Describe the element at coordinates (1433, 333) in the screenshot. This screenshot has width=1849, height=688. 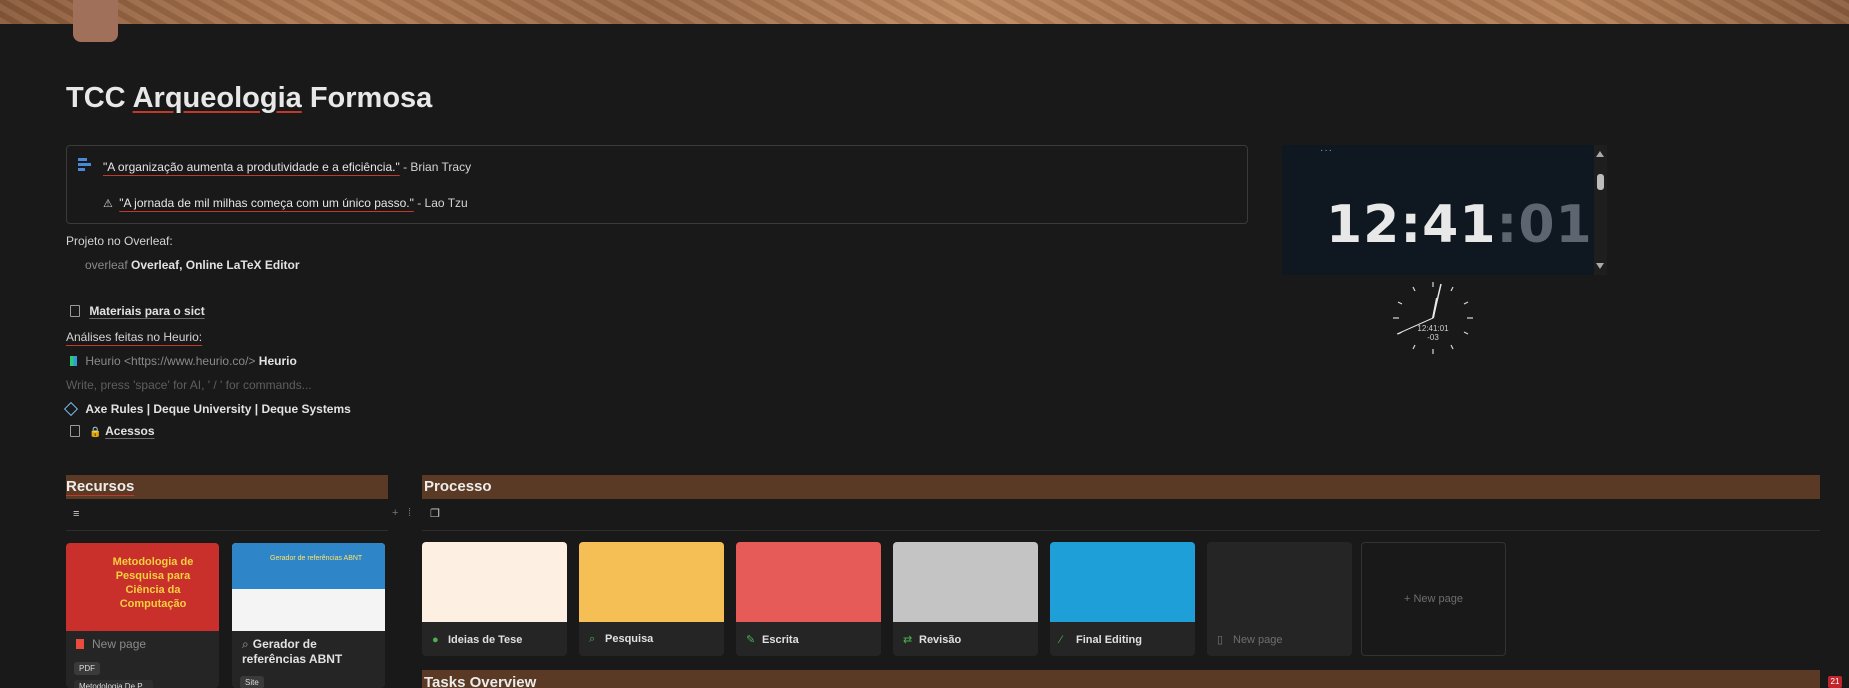
I see `analog-time-label: 12:41:01 -03` at that location.